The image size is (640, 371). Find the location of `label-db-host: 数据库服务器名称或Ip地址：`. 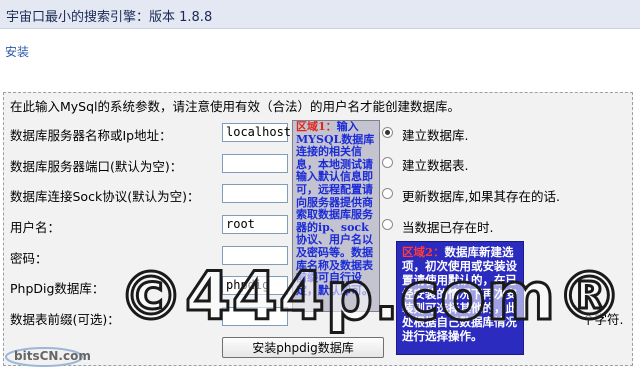

label-db-host: 数据库服务器名称或Ip地址： is located at coordinates (91, 135).